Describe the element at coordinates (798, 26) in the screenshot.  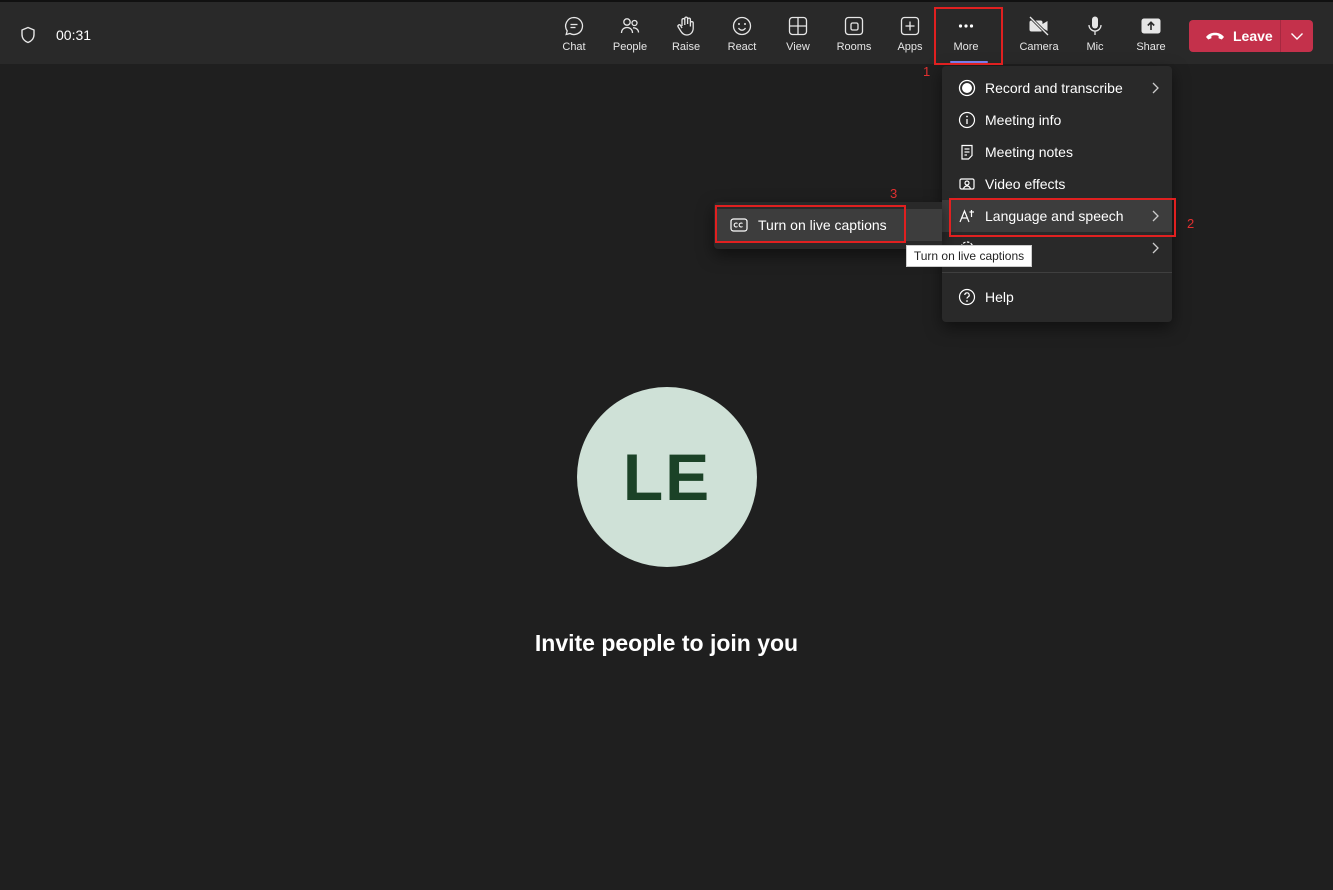
I see `grid-icon` at that location.